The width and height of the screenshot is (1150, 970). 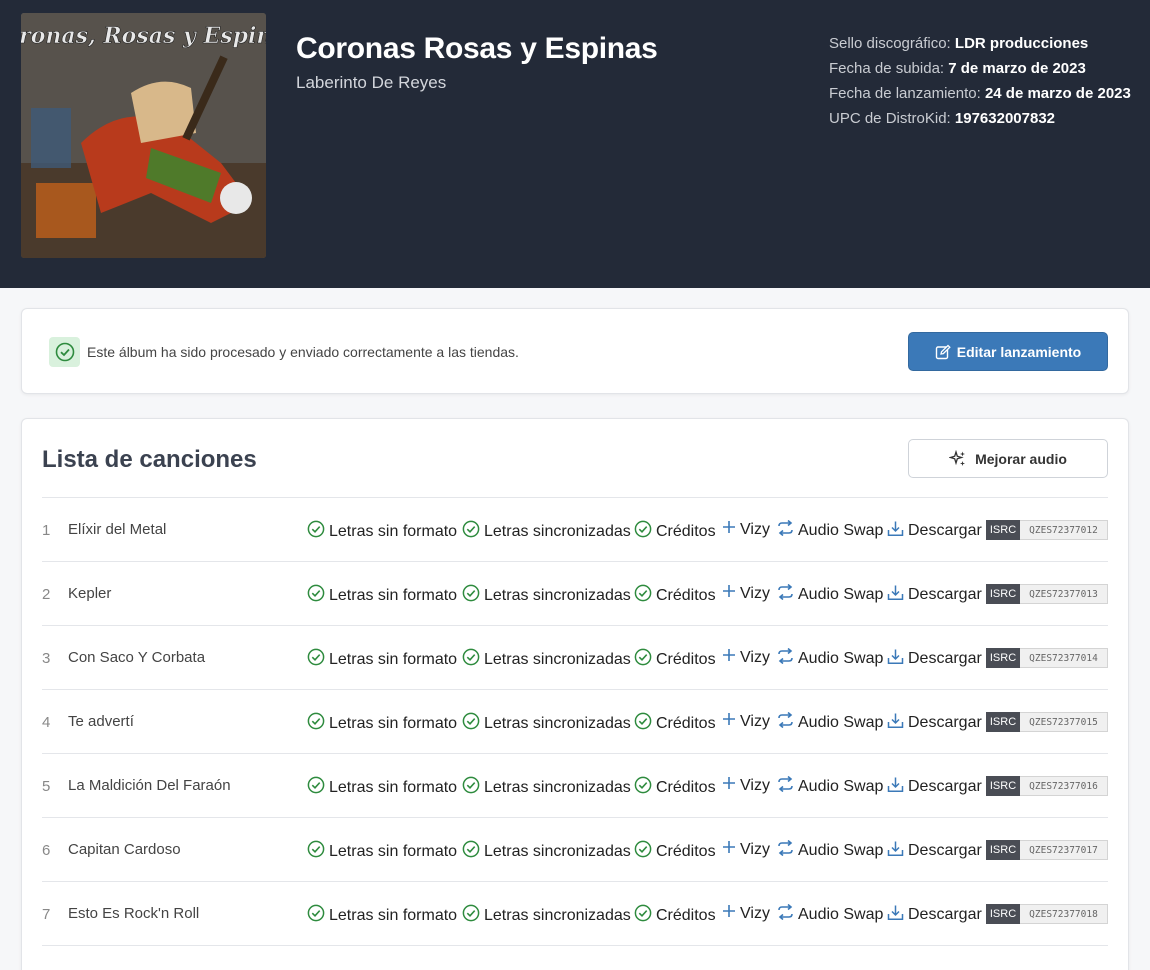 I want to click on isrc-code: QZES72377013, so click(x=1064, y=594).